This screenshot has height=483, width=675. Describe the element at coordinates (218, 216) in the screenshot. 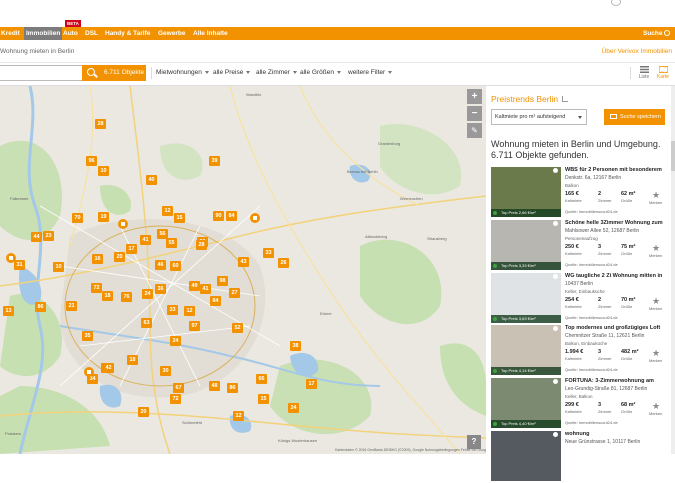

I see `map-pin: 90` at that location.